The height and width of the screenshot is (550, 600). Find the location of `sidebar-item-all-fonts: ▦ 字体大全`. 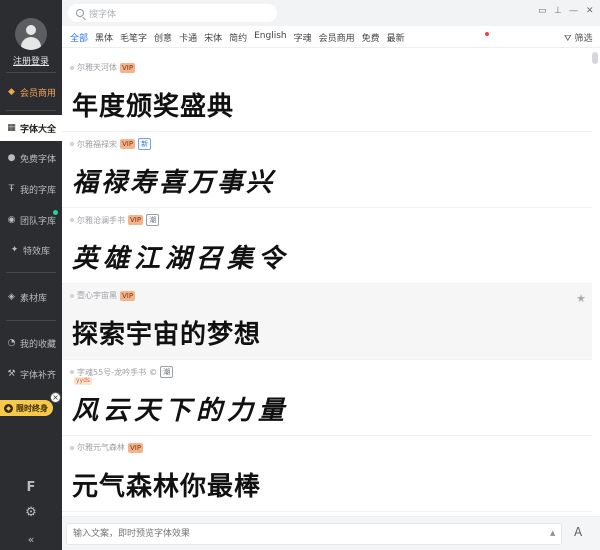

sidebar-item-all-fonts: ▦ 字体大全 is located at coordinates (31, 128).